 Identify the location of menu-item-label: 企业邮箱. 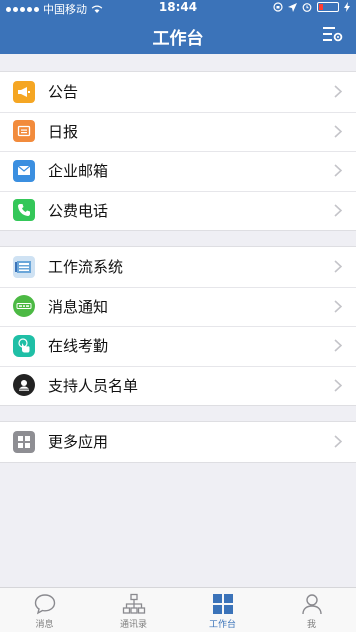
(78, 171).